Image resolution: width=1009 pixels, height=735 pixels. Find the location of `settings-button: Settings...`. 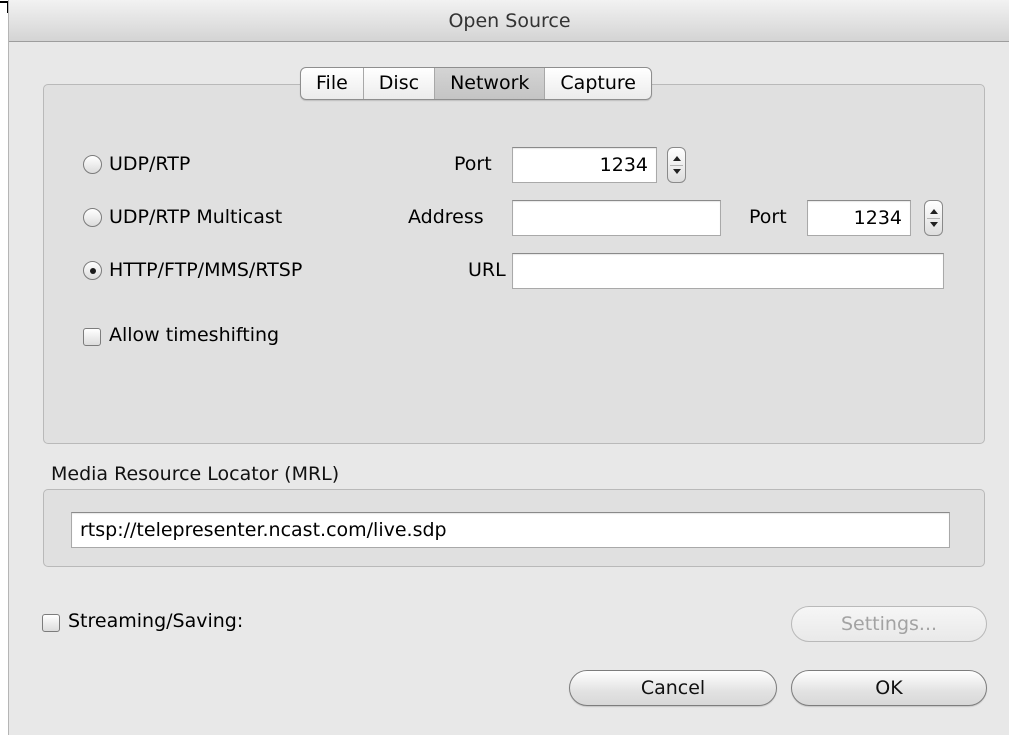

settings-button: Settings... is located at coordinates (889, 624).